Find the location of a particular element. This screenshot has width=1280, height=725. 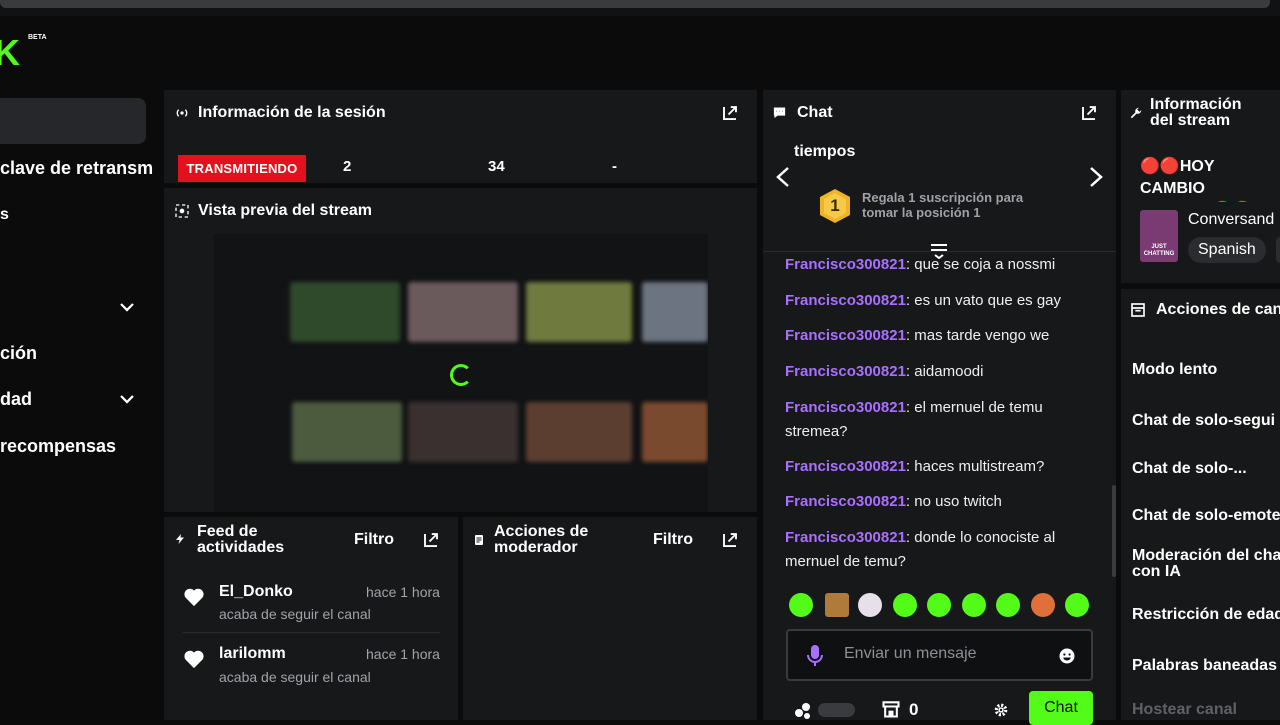

slow-mode-label: Modo lento is located at coordinates (1174, 370).